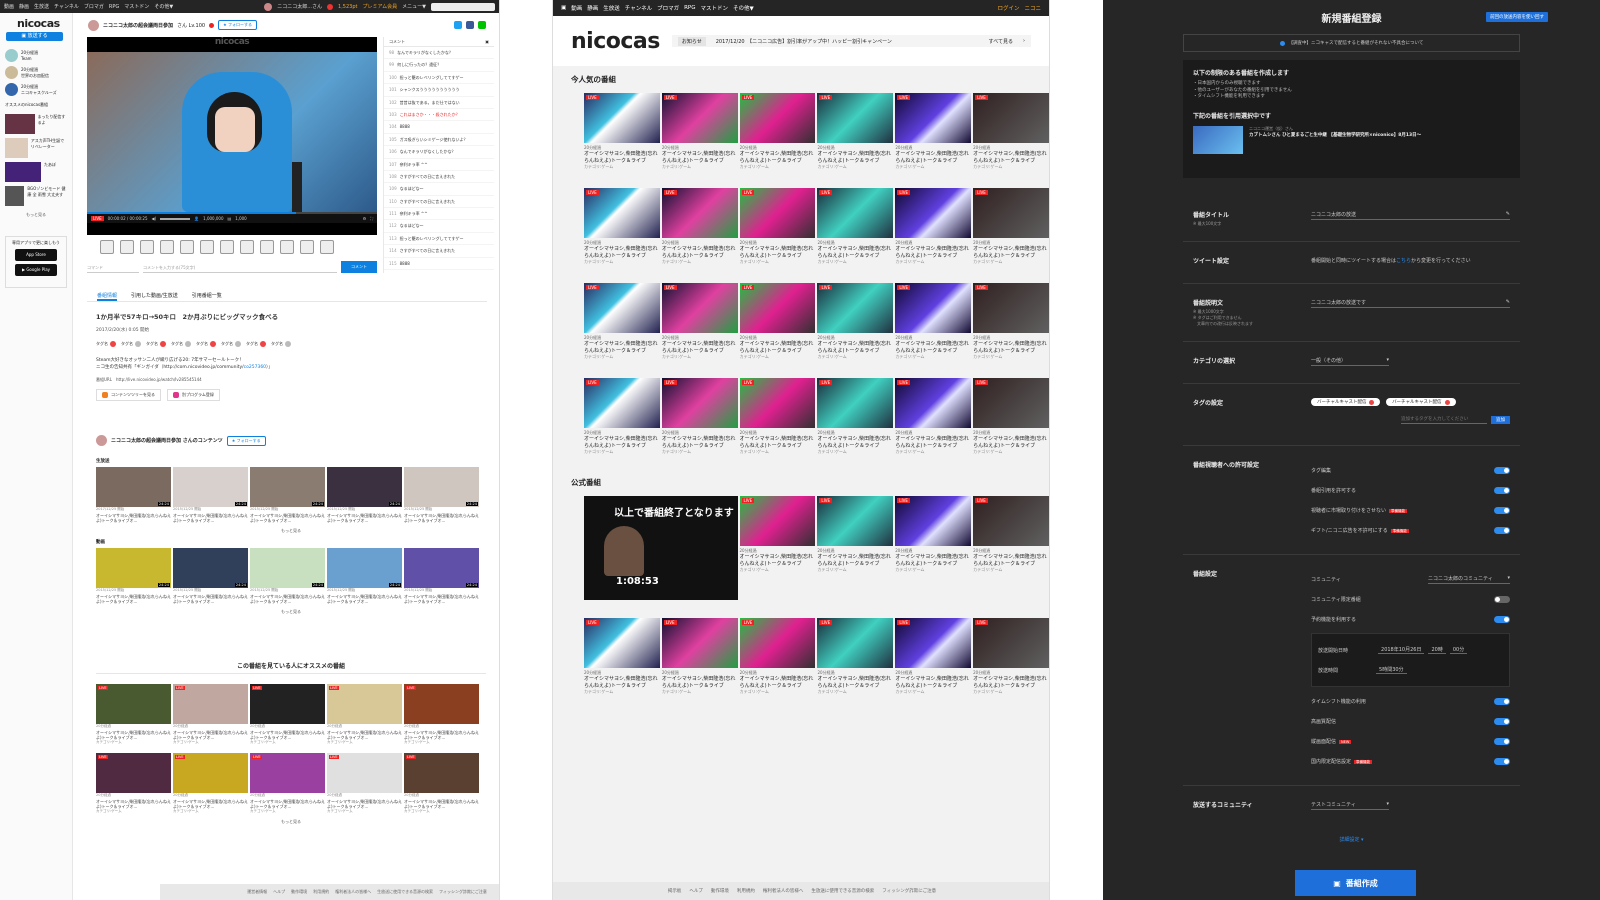 The height and width of the screenshot is (900, 1600). What do you see at coordinates (1001, 41) in the screenshot?
I see `news-all-link: すべて見る` at bounding box center [1001, 41].